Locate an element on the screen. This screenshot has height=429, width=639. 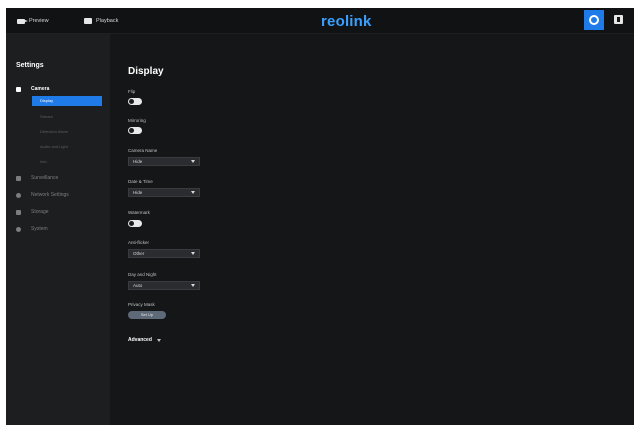
sidebar-subitem-display: Display is located at coordinates (67, 101).